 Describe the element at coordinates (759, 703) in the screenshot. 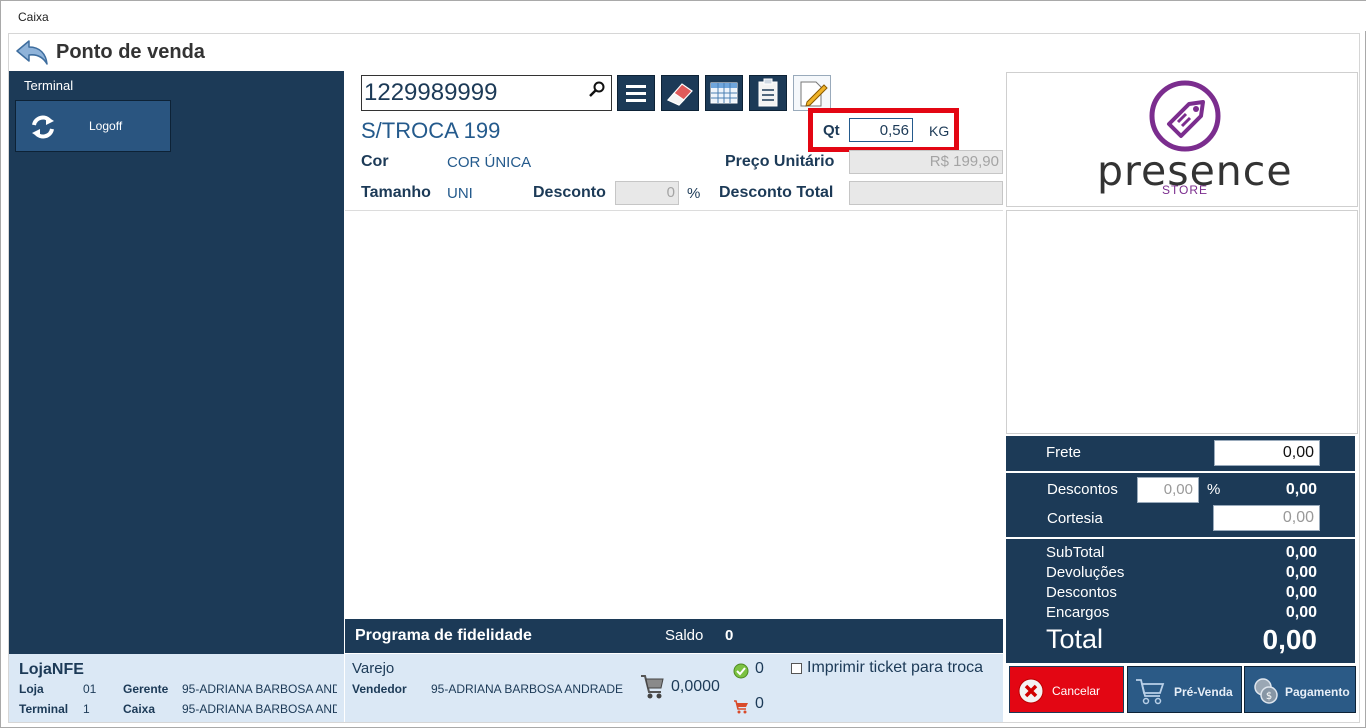

I see `cart-count: 0` at that location.